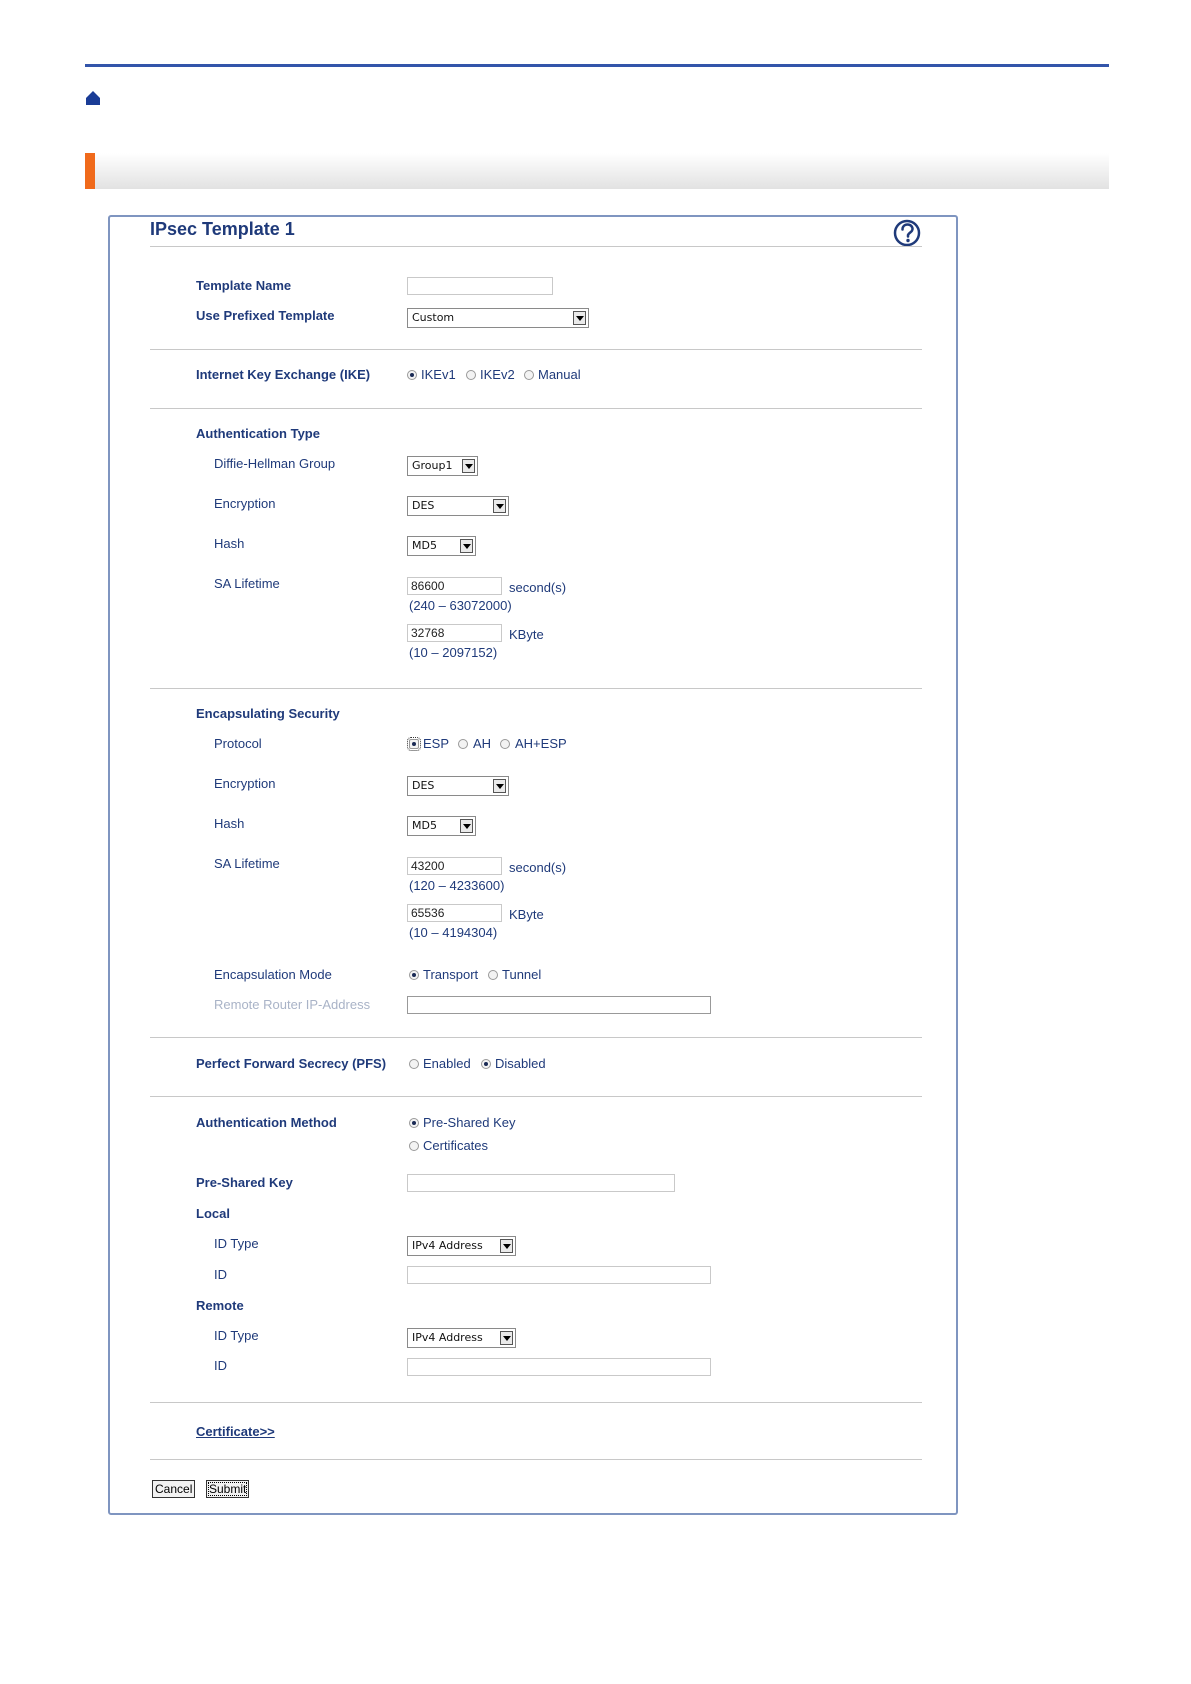 This screenshot has height=1684, width=1191. I want to click on auth-method-label: Authentication Method, so click(266, 1122).